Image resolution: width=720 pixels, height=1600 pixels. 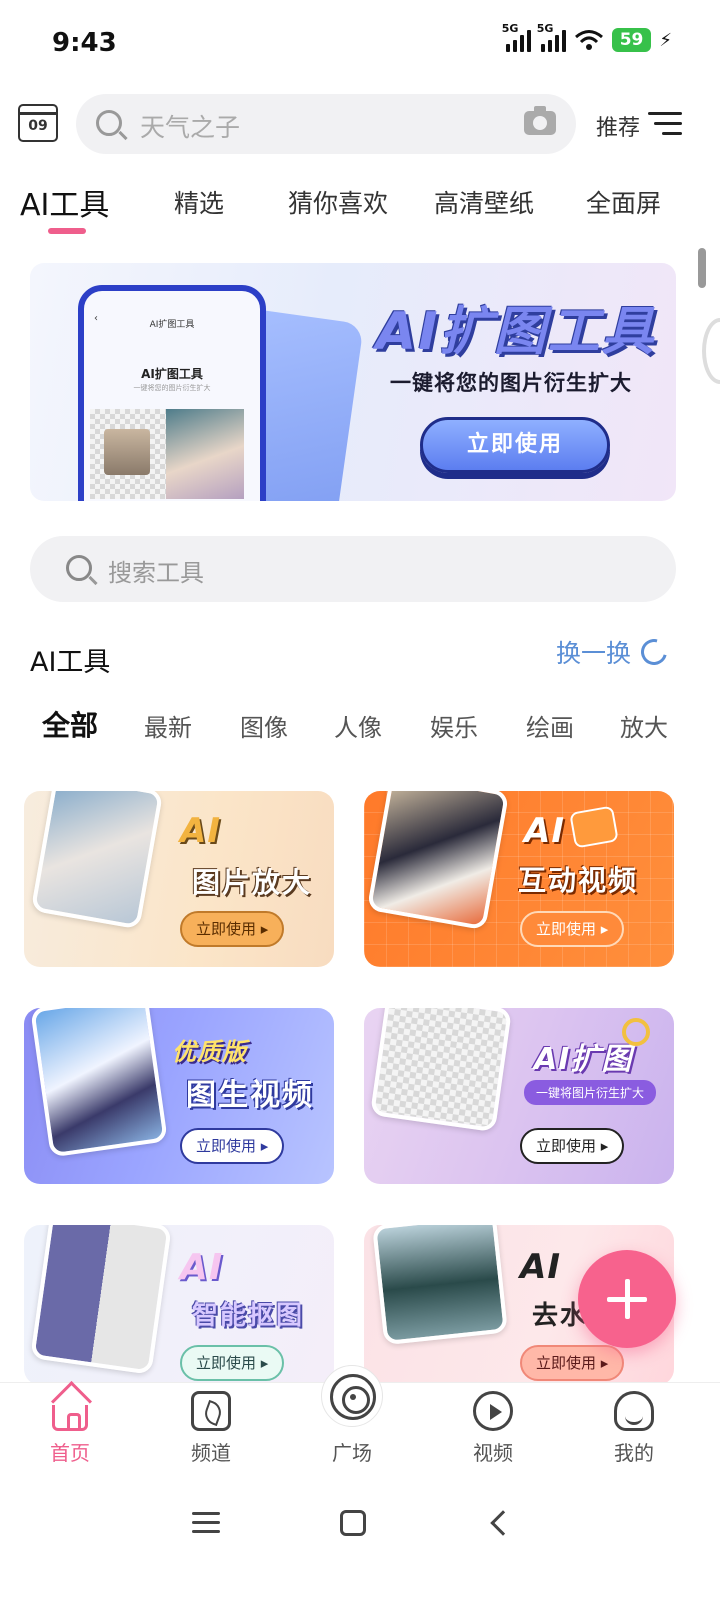 I want to click on filter-portrait: 人像, so click(x=358, y=725).